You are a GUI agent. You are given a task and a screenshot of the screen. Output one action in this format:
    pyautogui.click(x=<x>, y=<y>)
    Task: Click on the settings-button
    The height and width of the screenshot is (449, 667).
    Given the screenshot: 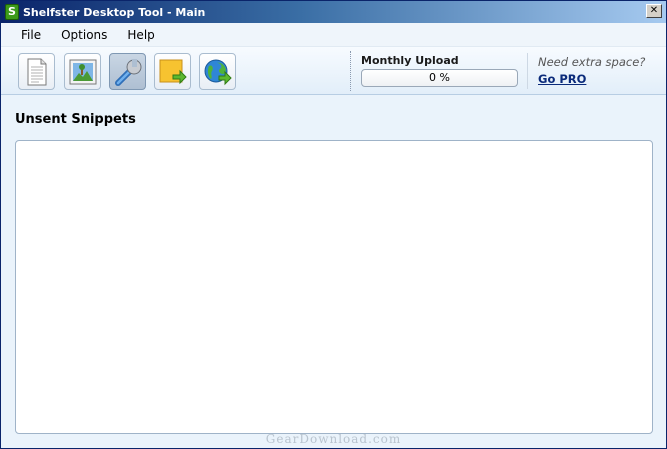 What is the action you would take?
    pyautogui.click(x=127, y=71)
    